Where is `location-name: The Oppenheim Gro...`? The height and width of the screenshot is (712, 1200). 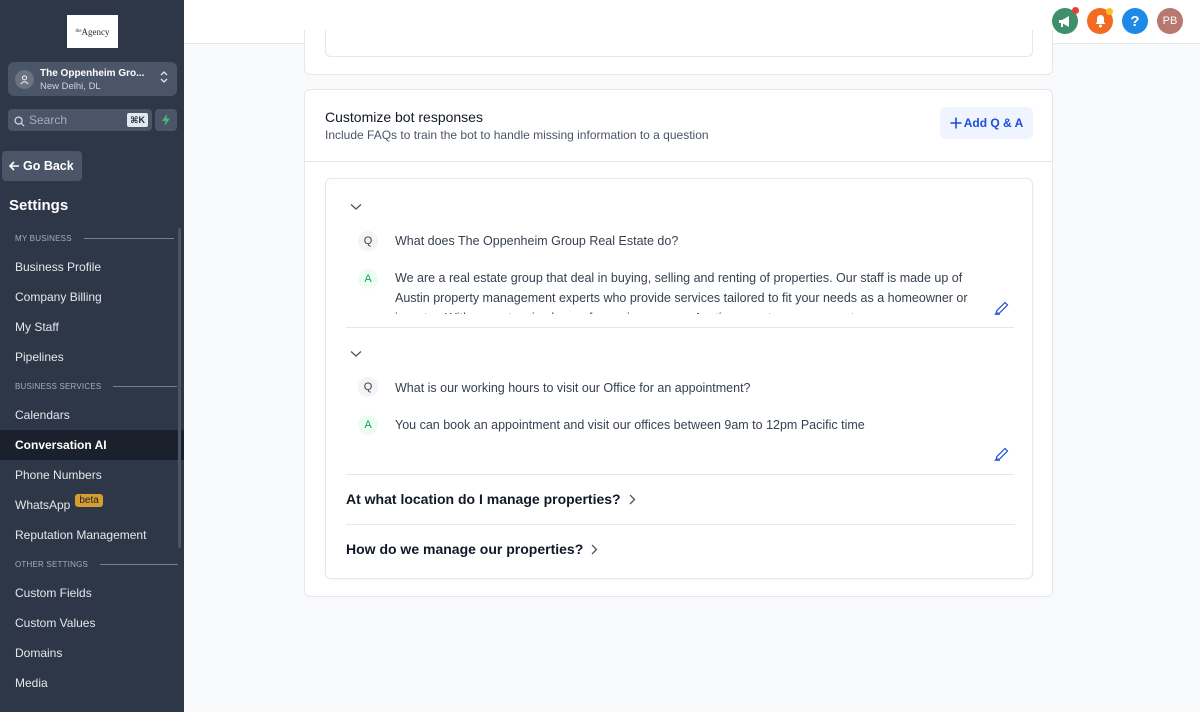 location-name: The Oppenheim Gro... is located at coordinates (92, 73).